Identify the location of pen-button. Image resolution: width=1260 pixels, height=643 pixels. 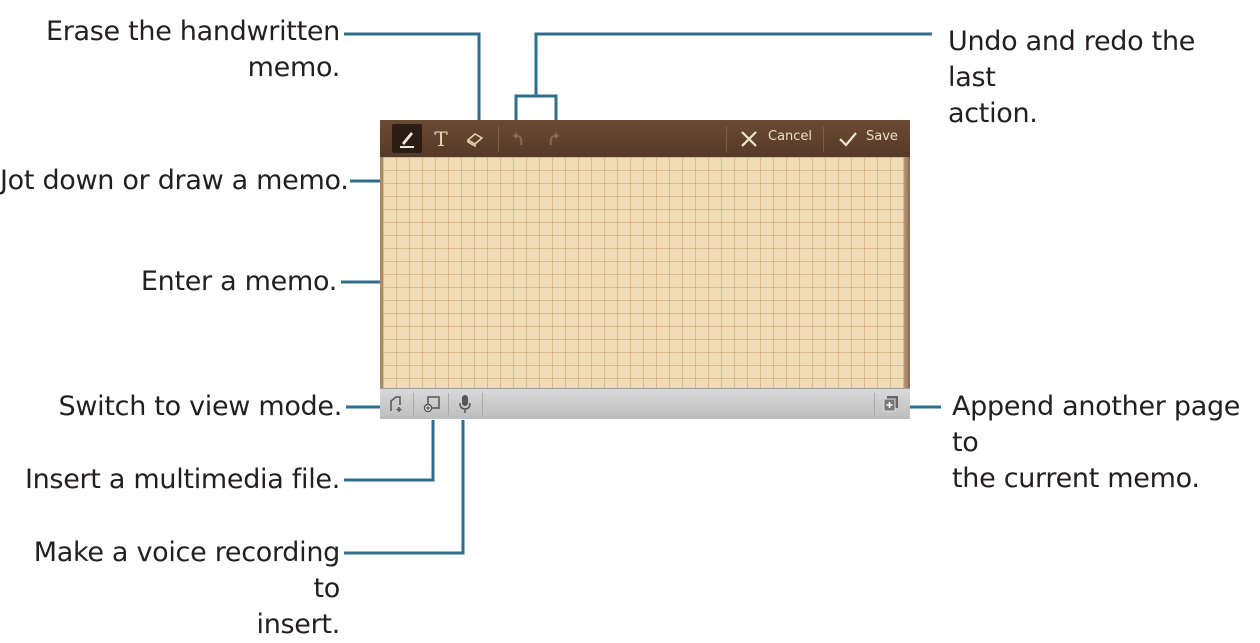
(407, 138).